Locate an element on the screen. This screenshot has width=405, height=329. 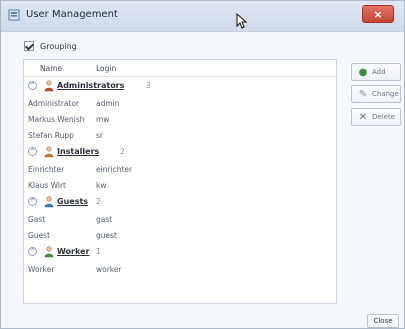
user-name: Klaus Wirt is located at coordinates (47, 185).